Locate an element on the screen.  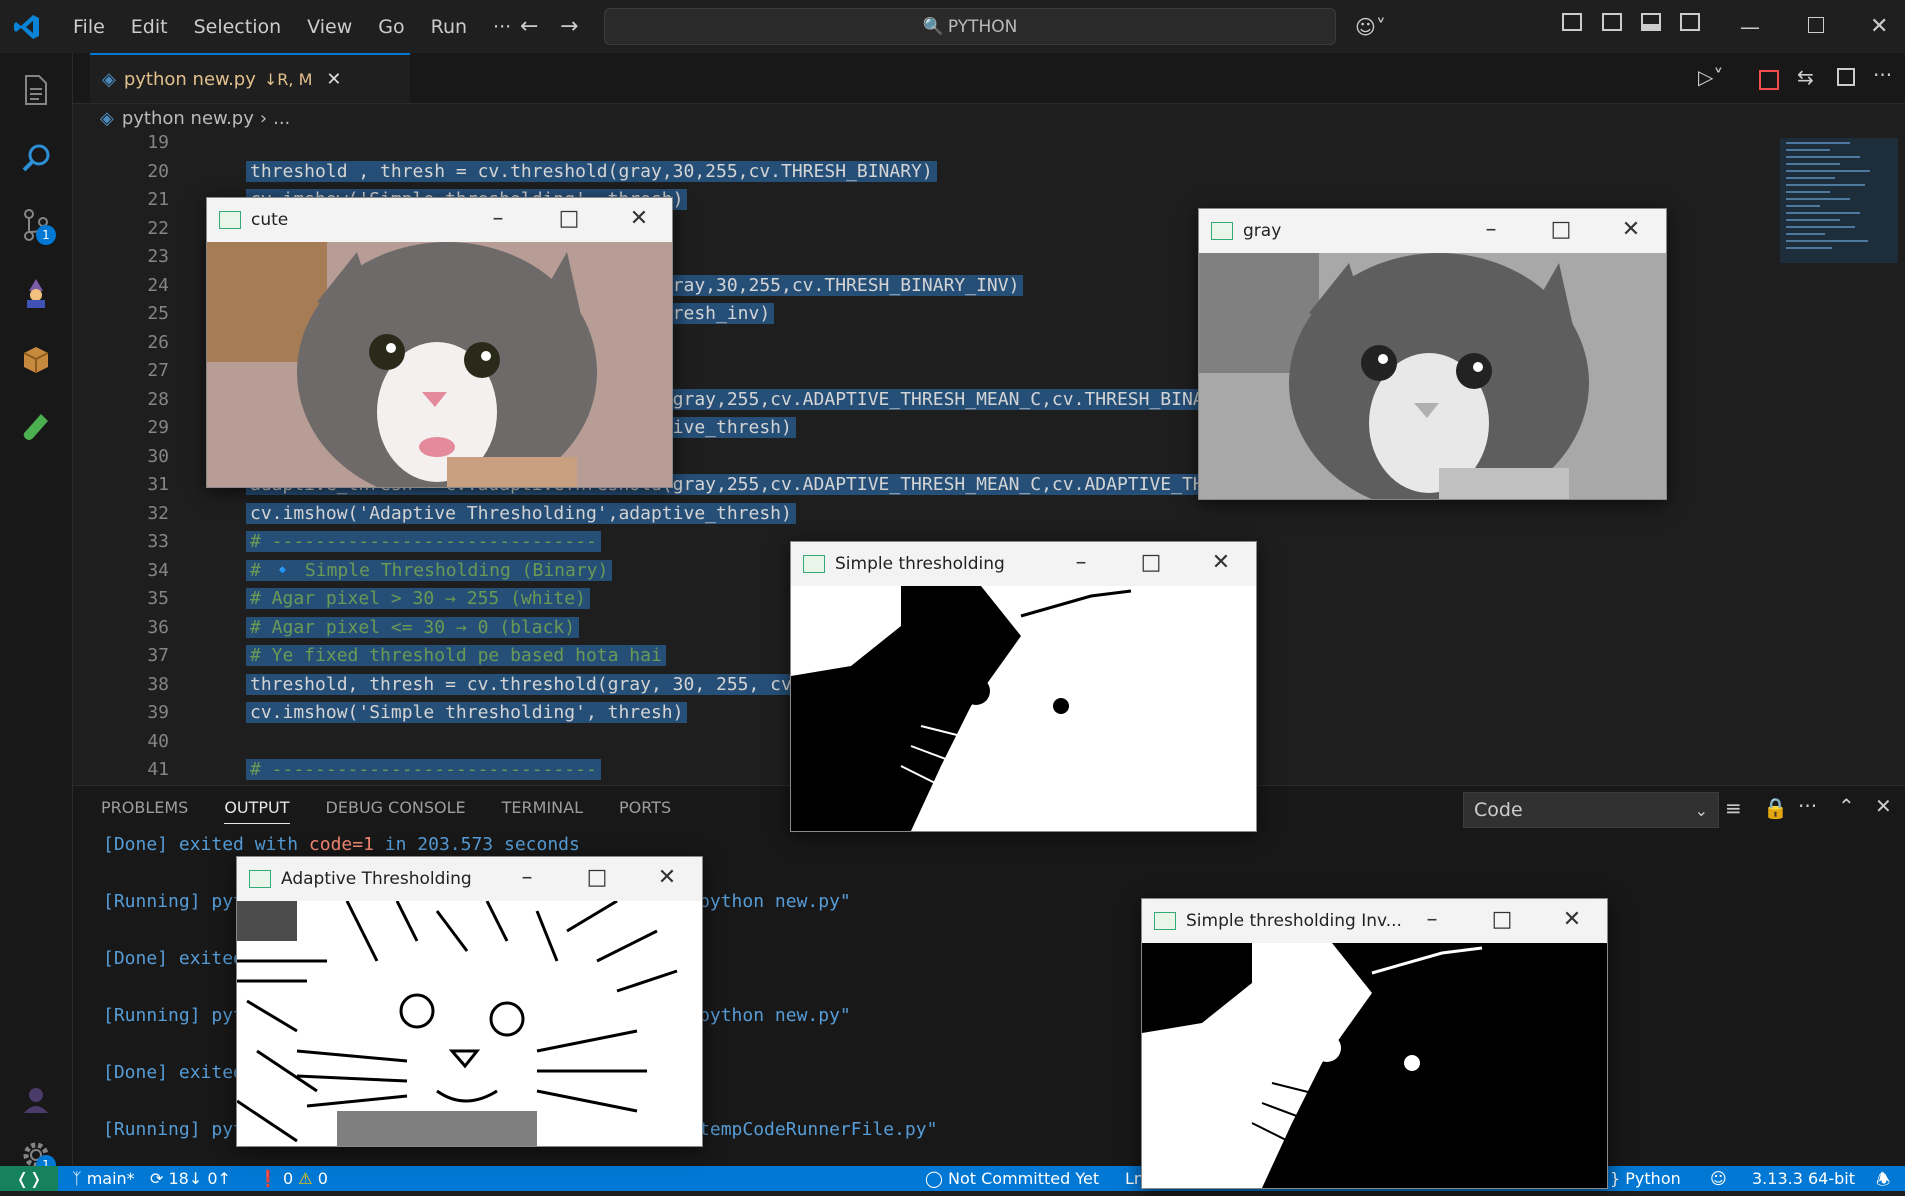
menu-file: File is located at coordinates (89, 27).